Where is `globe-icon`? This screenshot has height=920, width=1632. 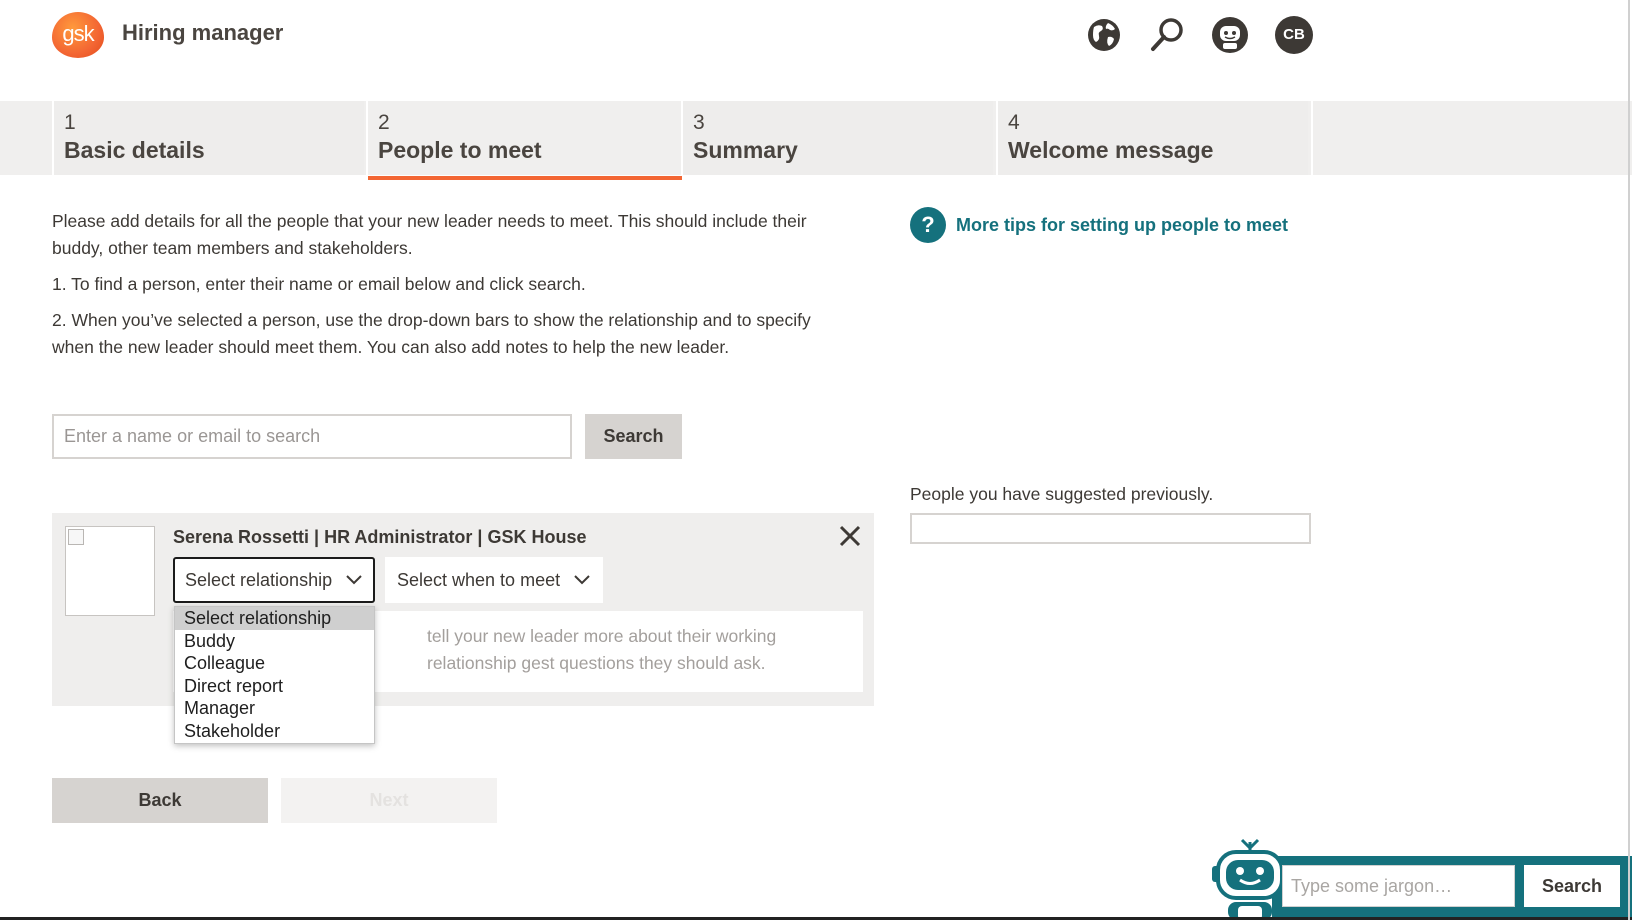
globe-icon is located at coordinates (1104, 35).